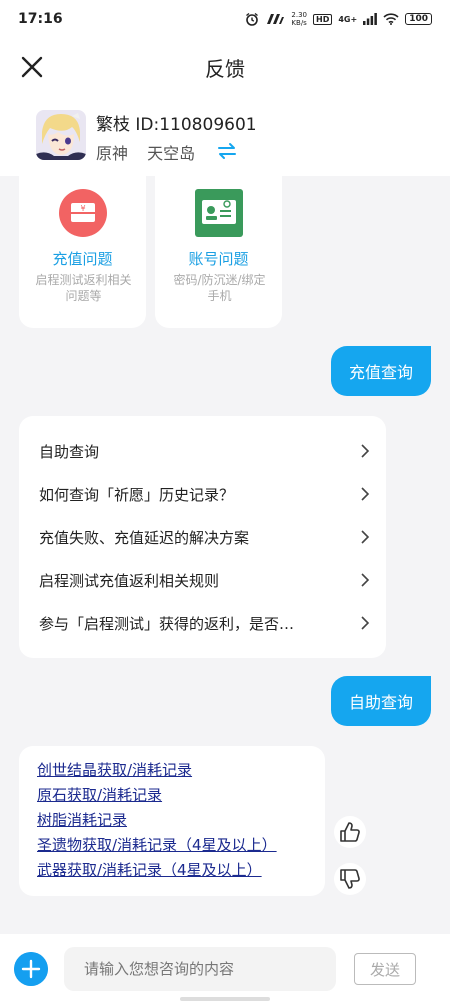  I want to click on thumbs-up-button, so click(350, 832).